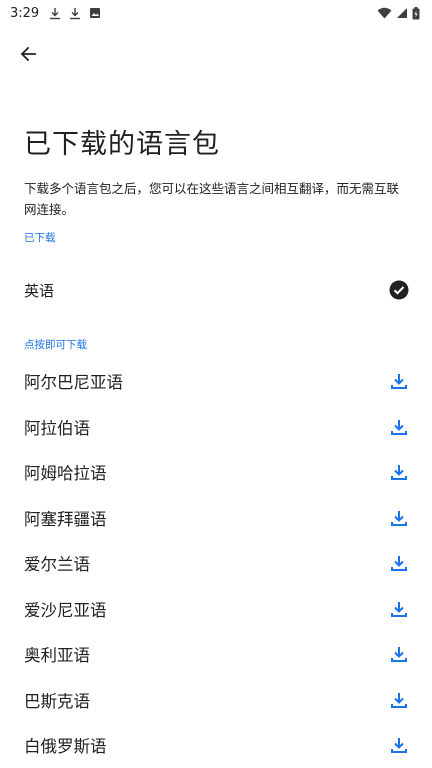  Describe the element at coordinates (57, 655) in the screenshot. I see `language-label: 奥利亚语` at that location.